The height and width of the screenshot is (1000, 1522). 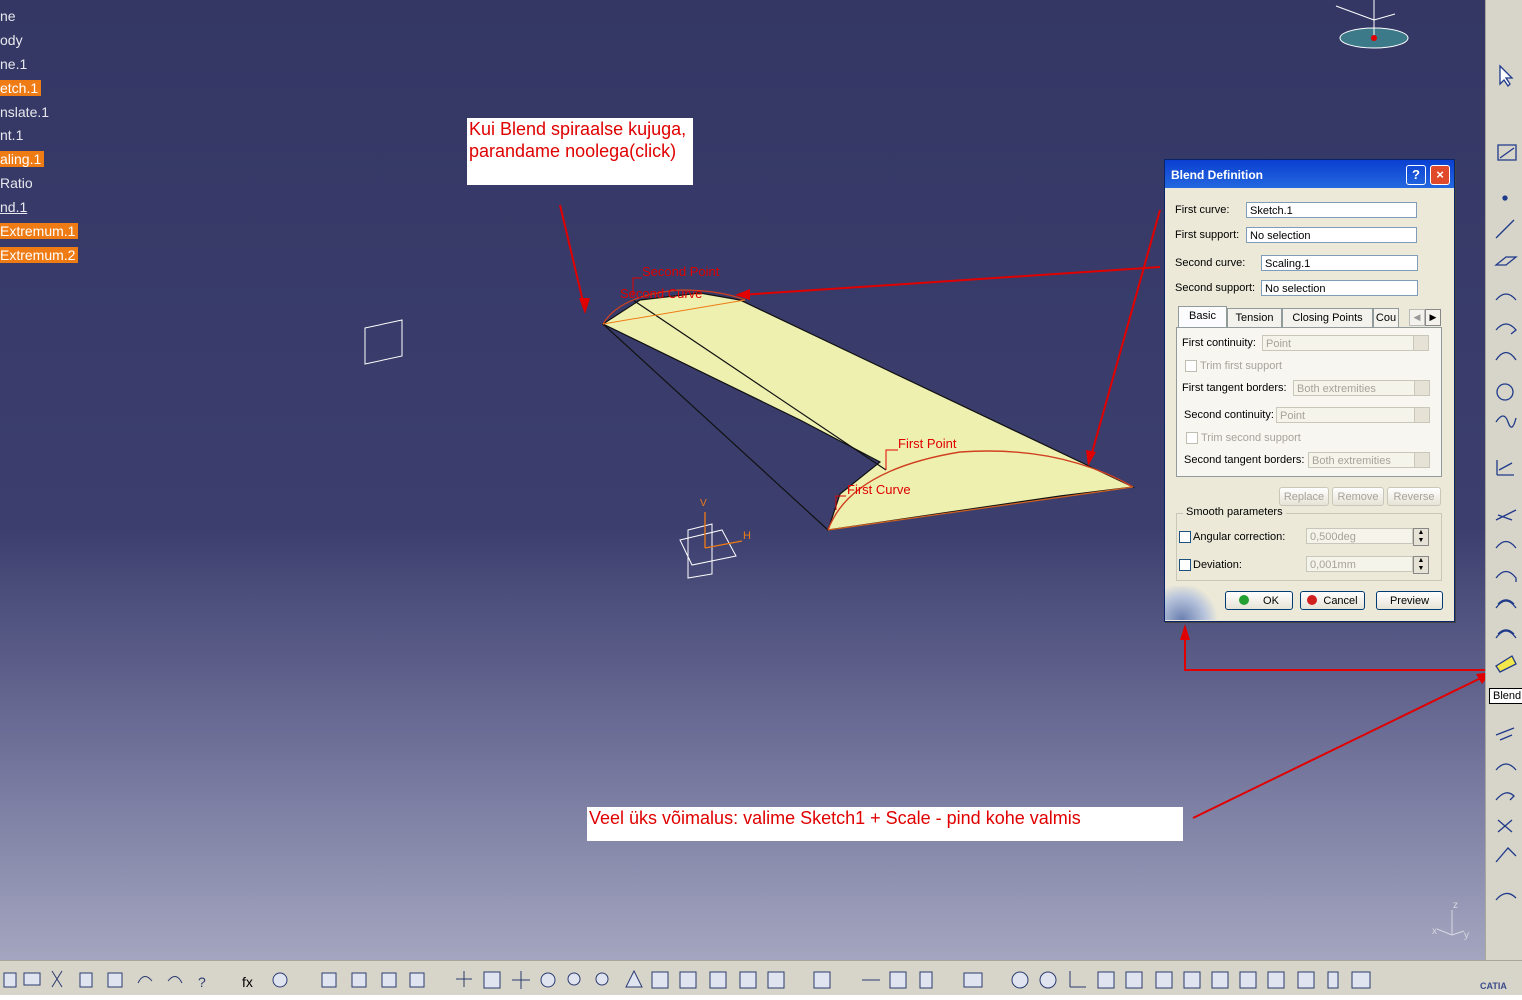 What do you see at coordinates (175, 980) in the screenshot?
I see `redo-icon` at bounding box center [175, 980].